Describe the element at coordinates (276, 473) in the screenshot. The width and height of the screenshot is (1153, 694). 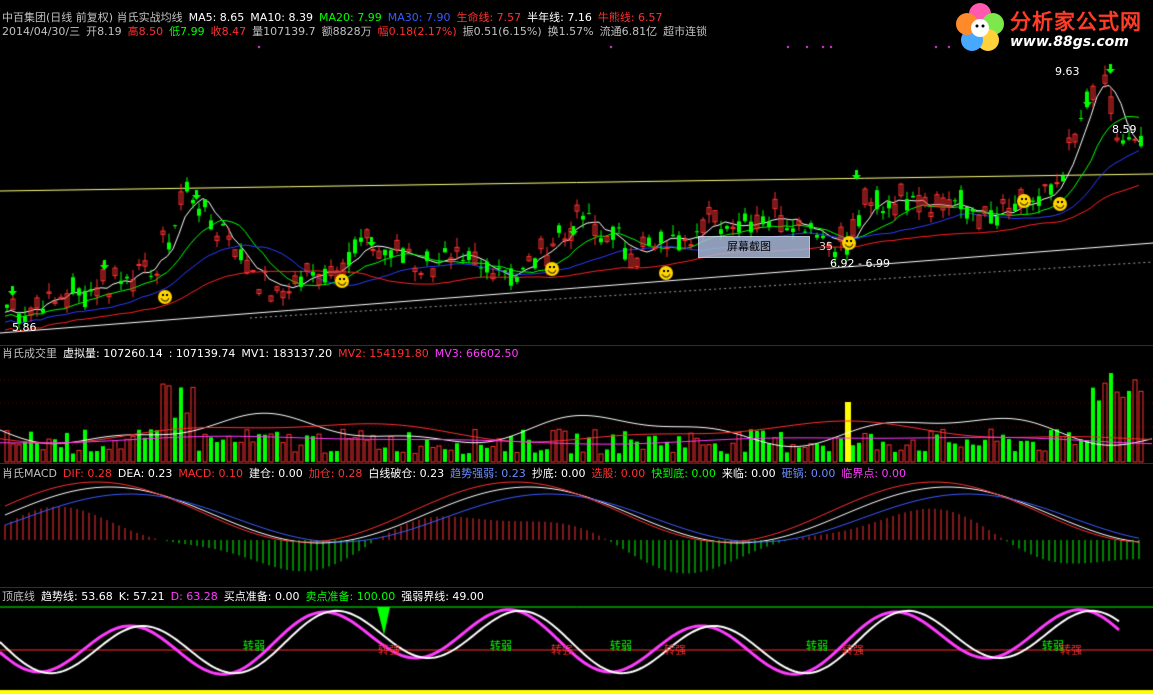
I see `macd-field-4: 建仓: 0.00` at that location.